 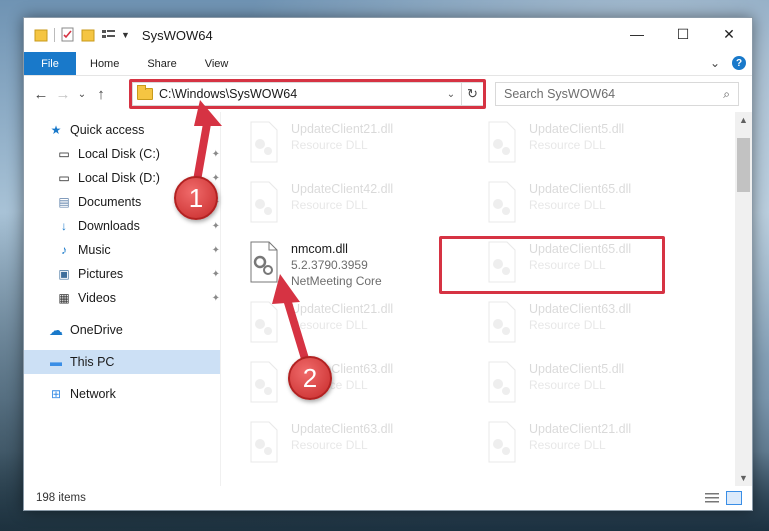 What do you see at coordinates (310, 378) in the screenshot?
I see `step-marker-2: 2` at bounding box center [310, 378].